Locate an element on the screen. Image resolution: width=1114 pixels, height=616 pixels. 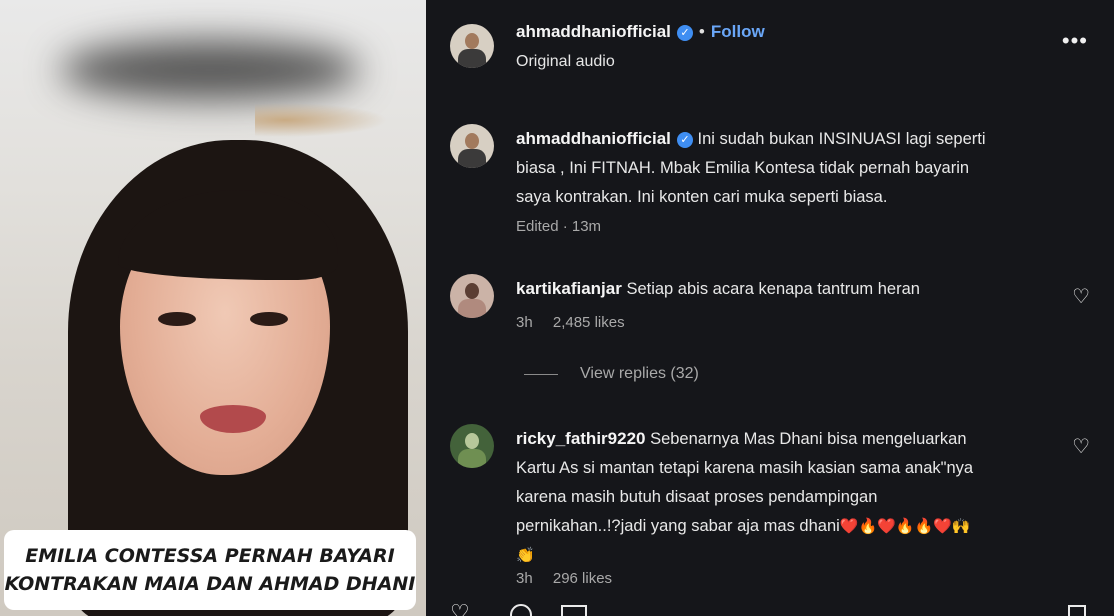
comment-username: ahmaddhaniofficial is located at coordinates (593, 138).